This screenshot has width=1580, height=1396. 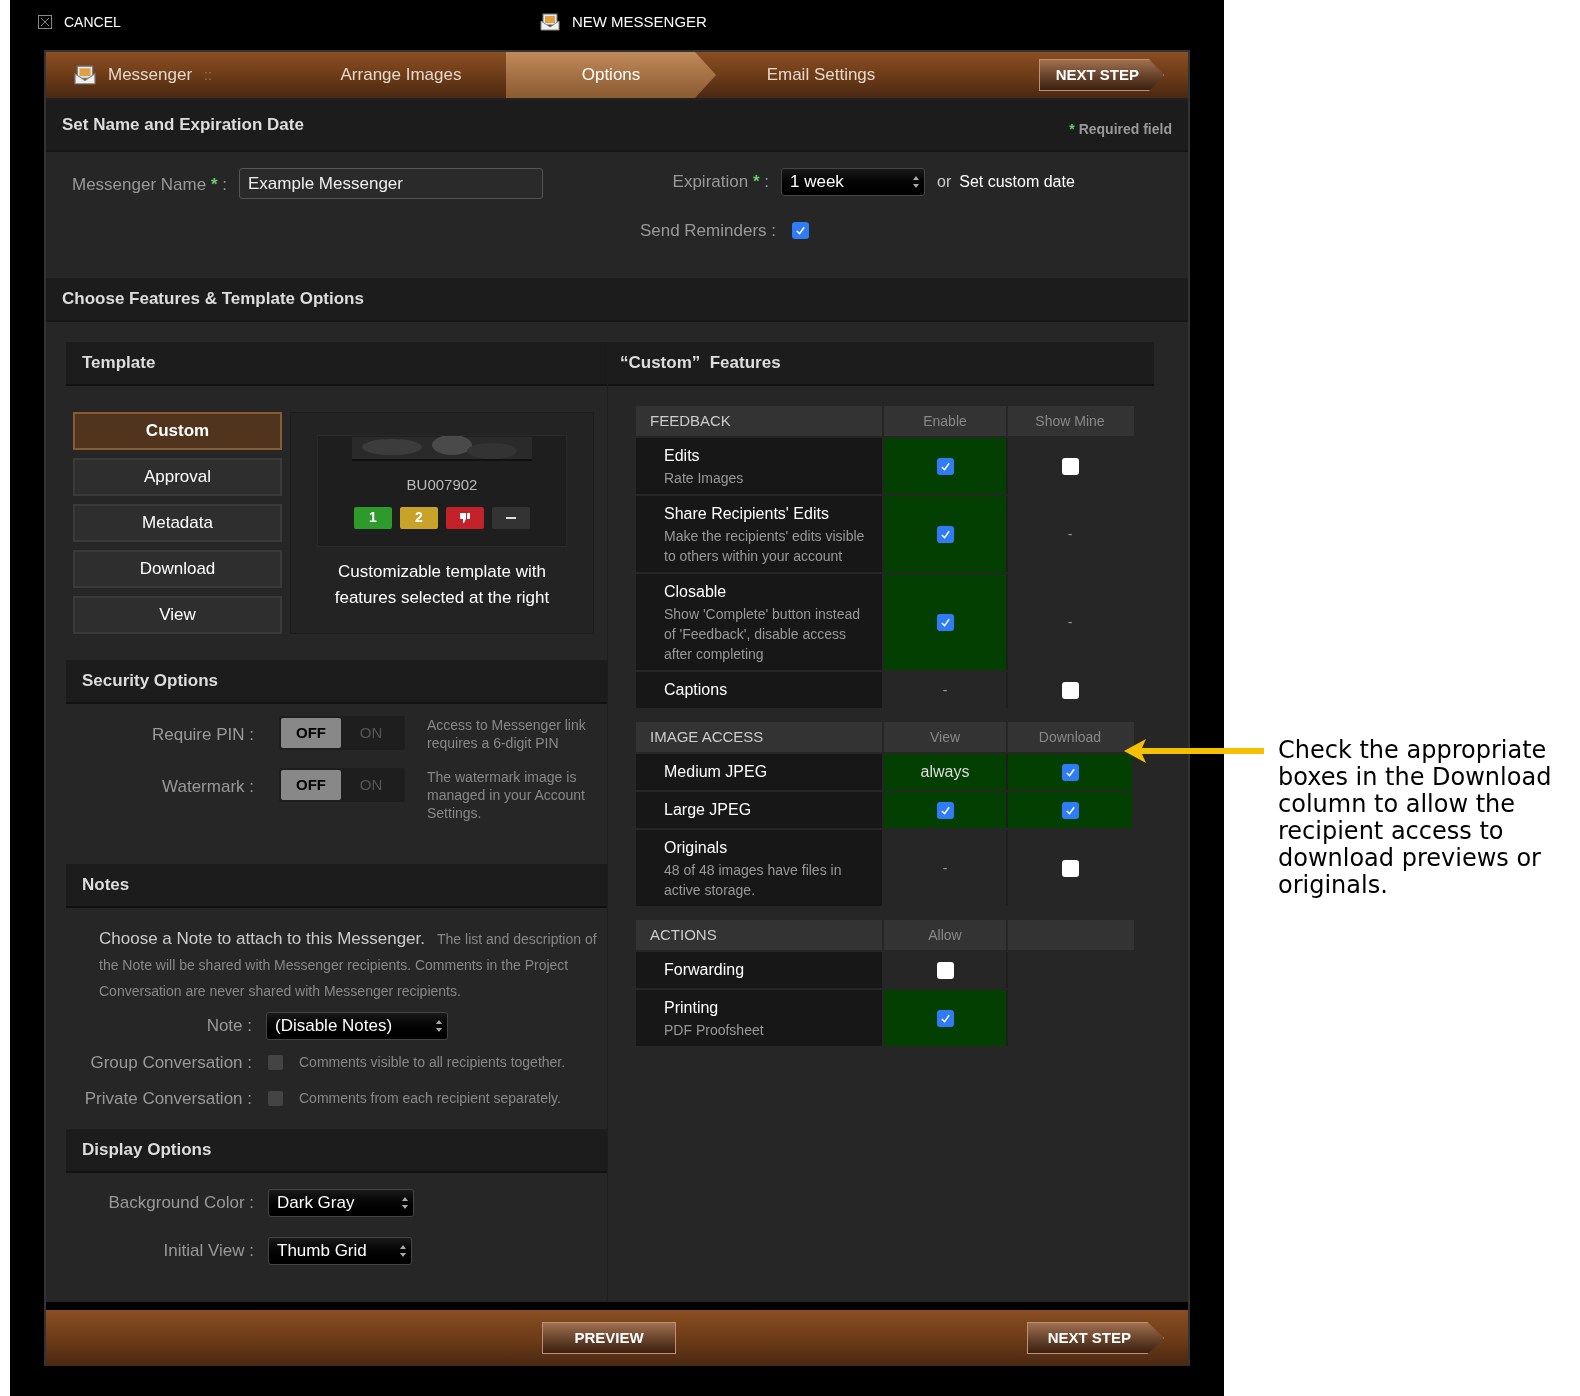 What do you see at coordinates (357, 1026) in the screenshot?
I see `select-dropdown: (Disable Notes)` at bounding box center [357, 1026].